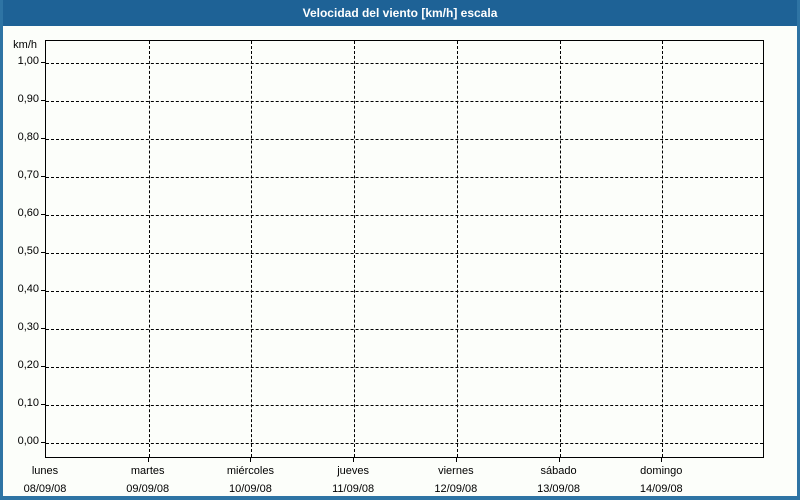 The image size is (800, 500). What do you see at coordinates (45, 471) in the screenshot?
I see `x-day-label: lunes` at bounding box center [45, 471].